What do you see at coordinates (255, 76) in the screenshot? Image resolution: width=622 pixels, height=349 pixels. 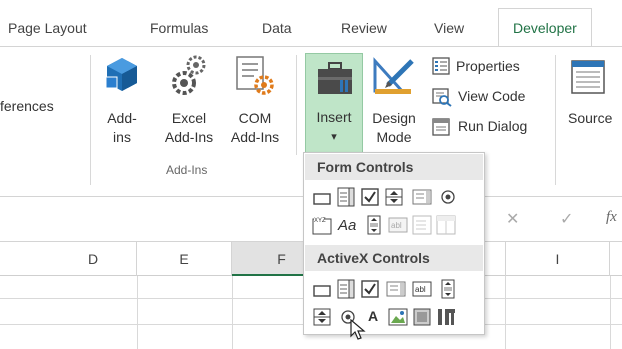 I see `com-addins-icon` at bounding box center [255, 76].